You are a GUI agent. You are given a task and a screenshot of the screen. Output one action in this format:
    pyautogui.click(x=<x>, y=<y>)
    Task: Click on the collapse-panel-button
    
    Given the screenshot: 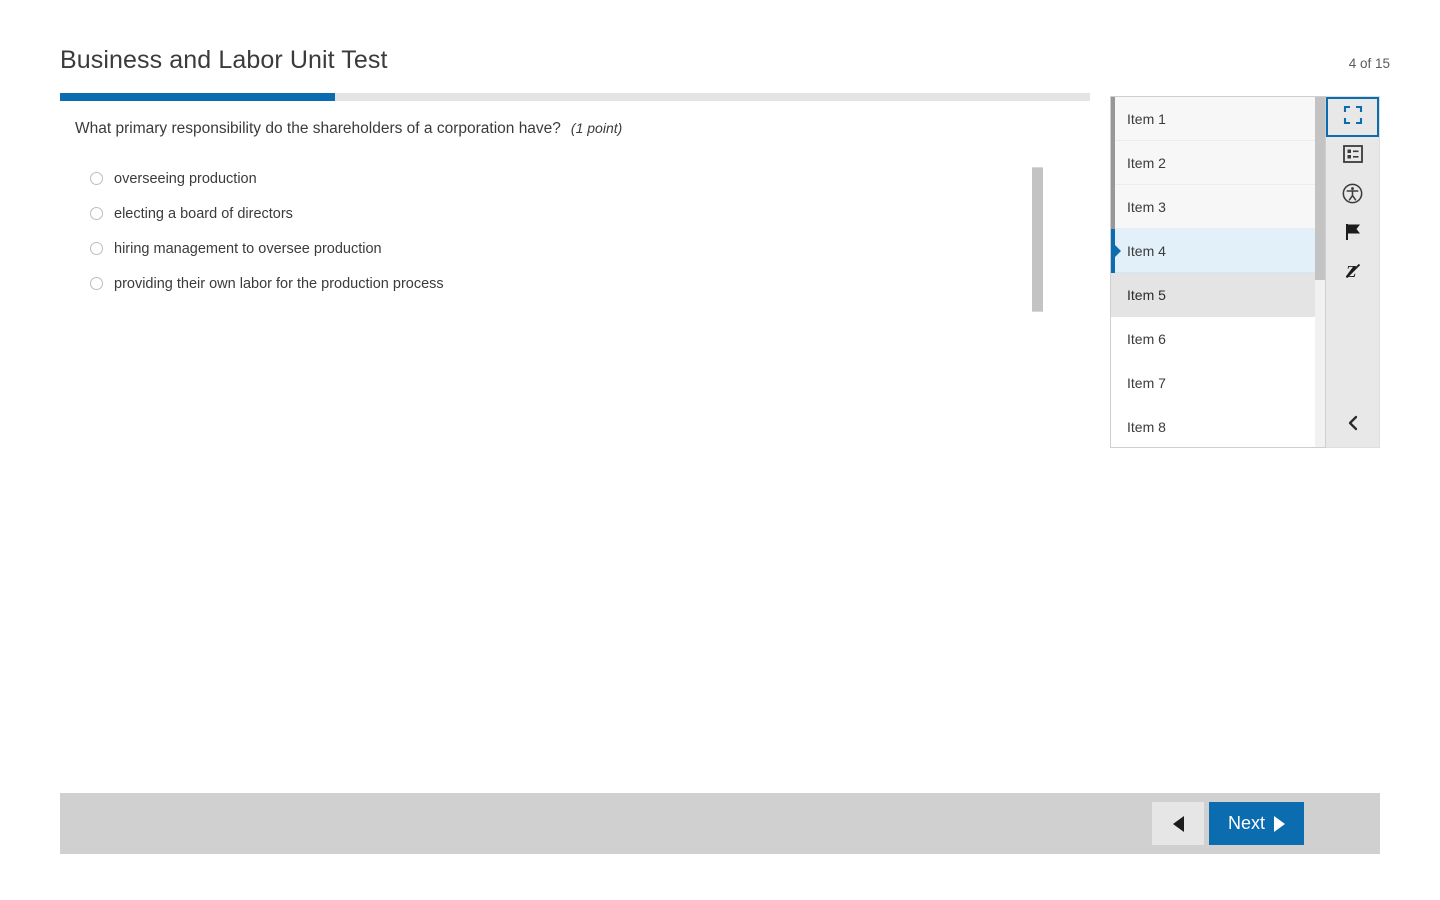 What is the action you would take?
    pyautogui.click(x=1352, y=425)
    